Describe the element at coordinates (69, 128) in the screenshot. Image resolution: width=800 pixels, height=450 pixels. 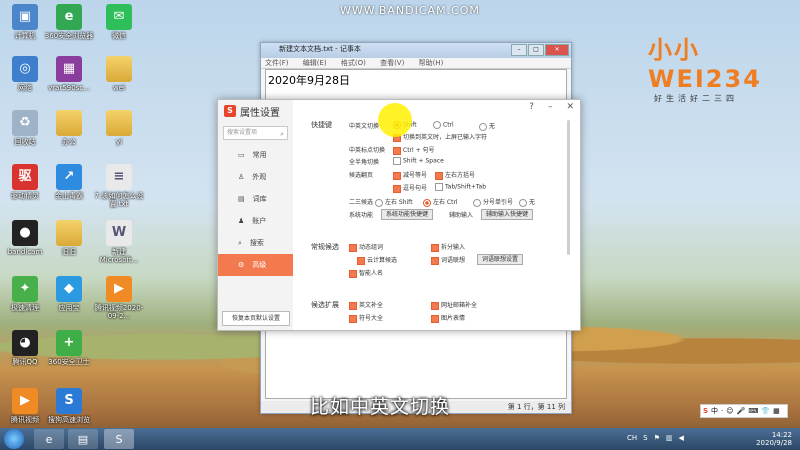
I see `desktop-icon: 办公` at that location.